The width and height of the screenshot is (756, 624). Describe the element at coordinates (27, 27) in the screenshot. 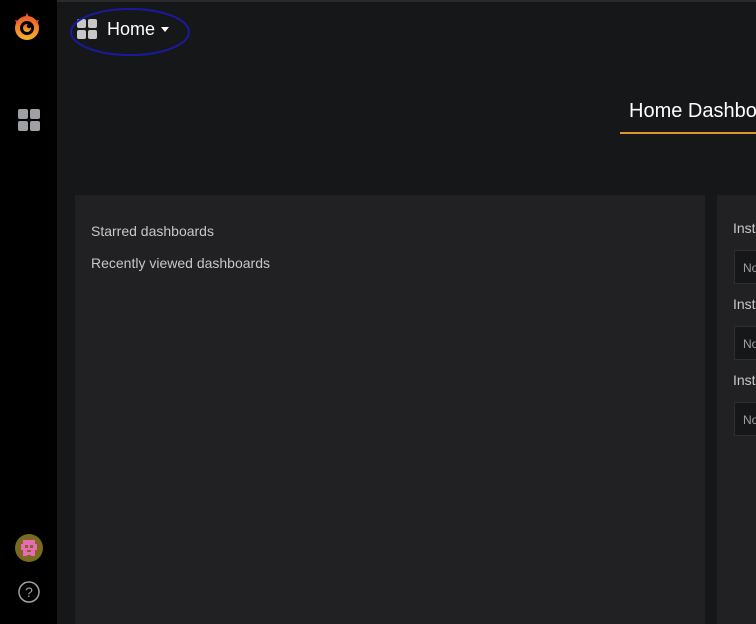

I see `grafana-logo-icon` at that location.